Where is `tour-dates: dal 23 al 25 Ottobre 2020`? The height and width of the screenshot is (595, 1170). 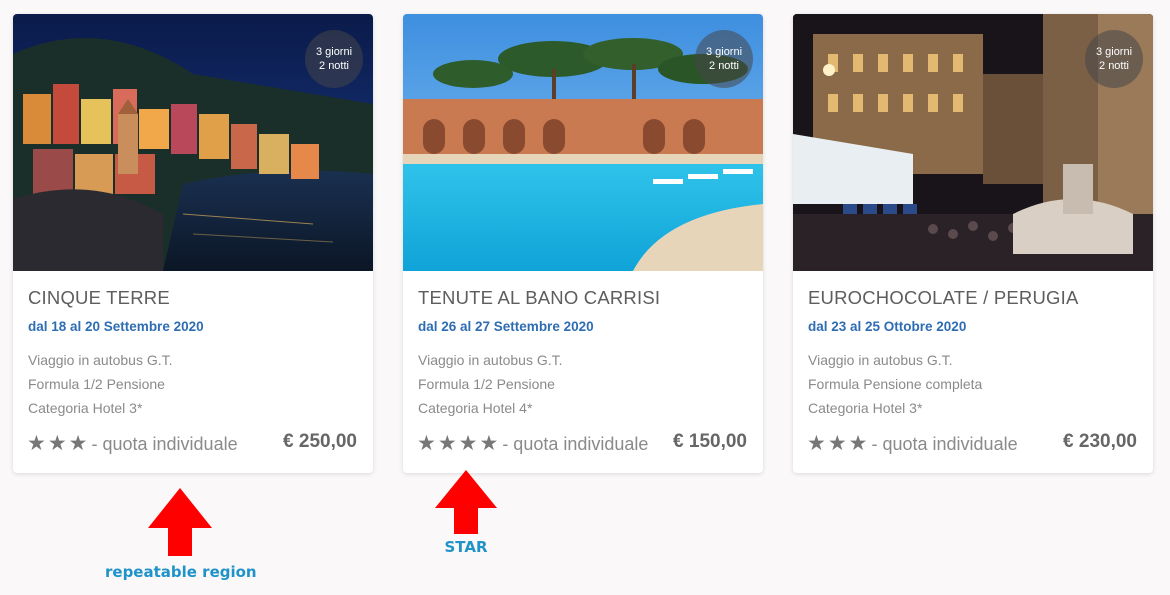 tour-dates: dal 23 al 25 Ottobre 2020 is located at coordinates (887, 326).